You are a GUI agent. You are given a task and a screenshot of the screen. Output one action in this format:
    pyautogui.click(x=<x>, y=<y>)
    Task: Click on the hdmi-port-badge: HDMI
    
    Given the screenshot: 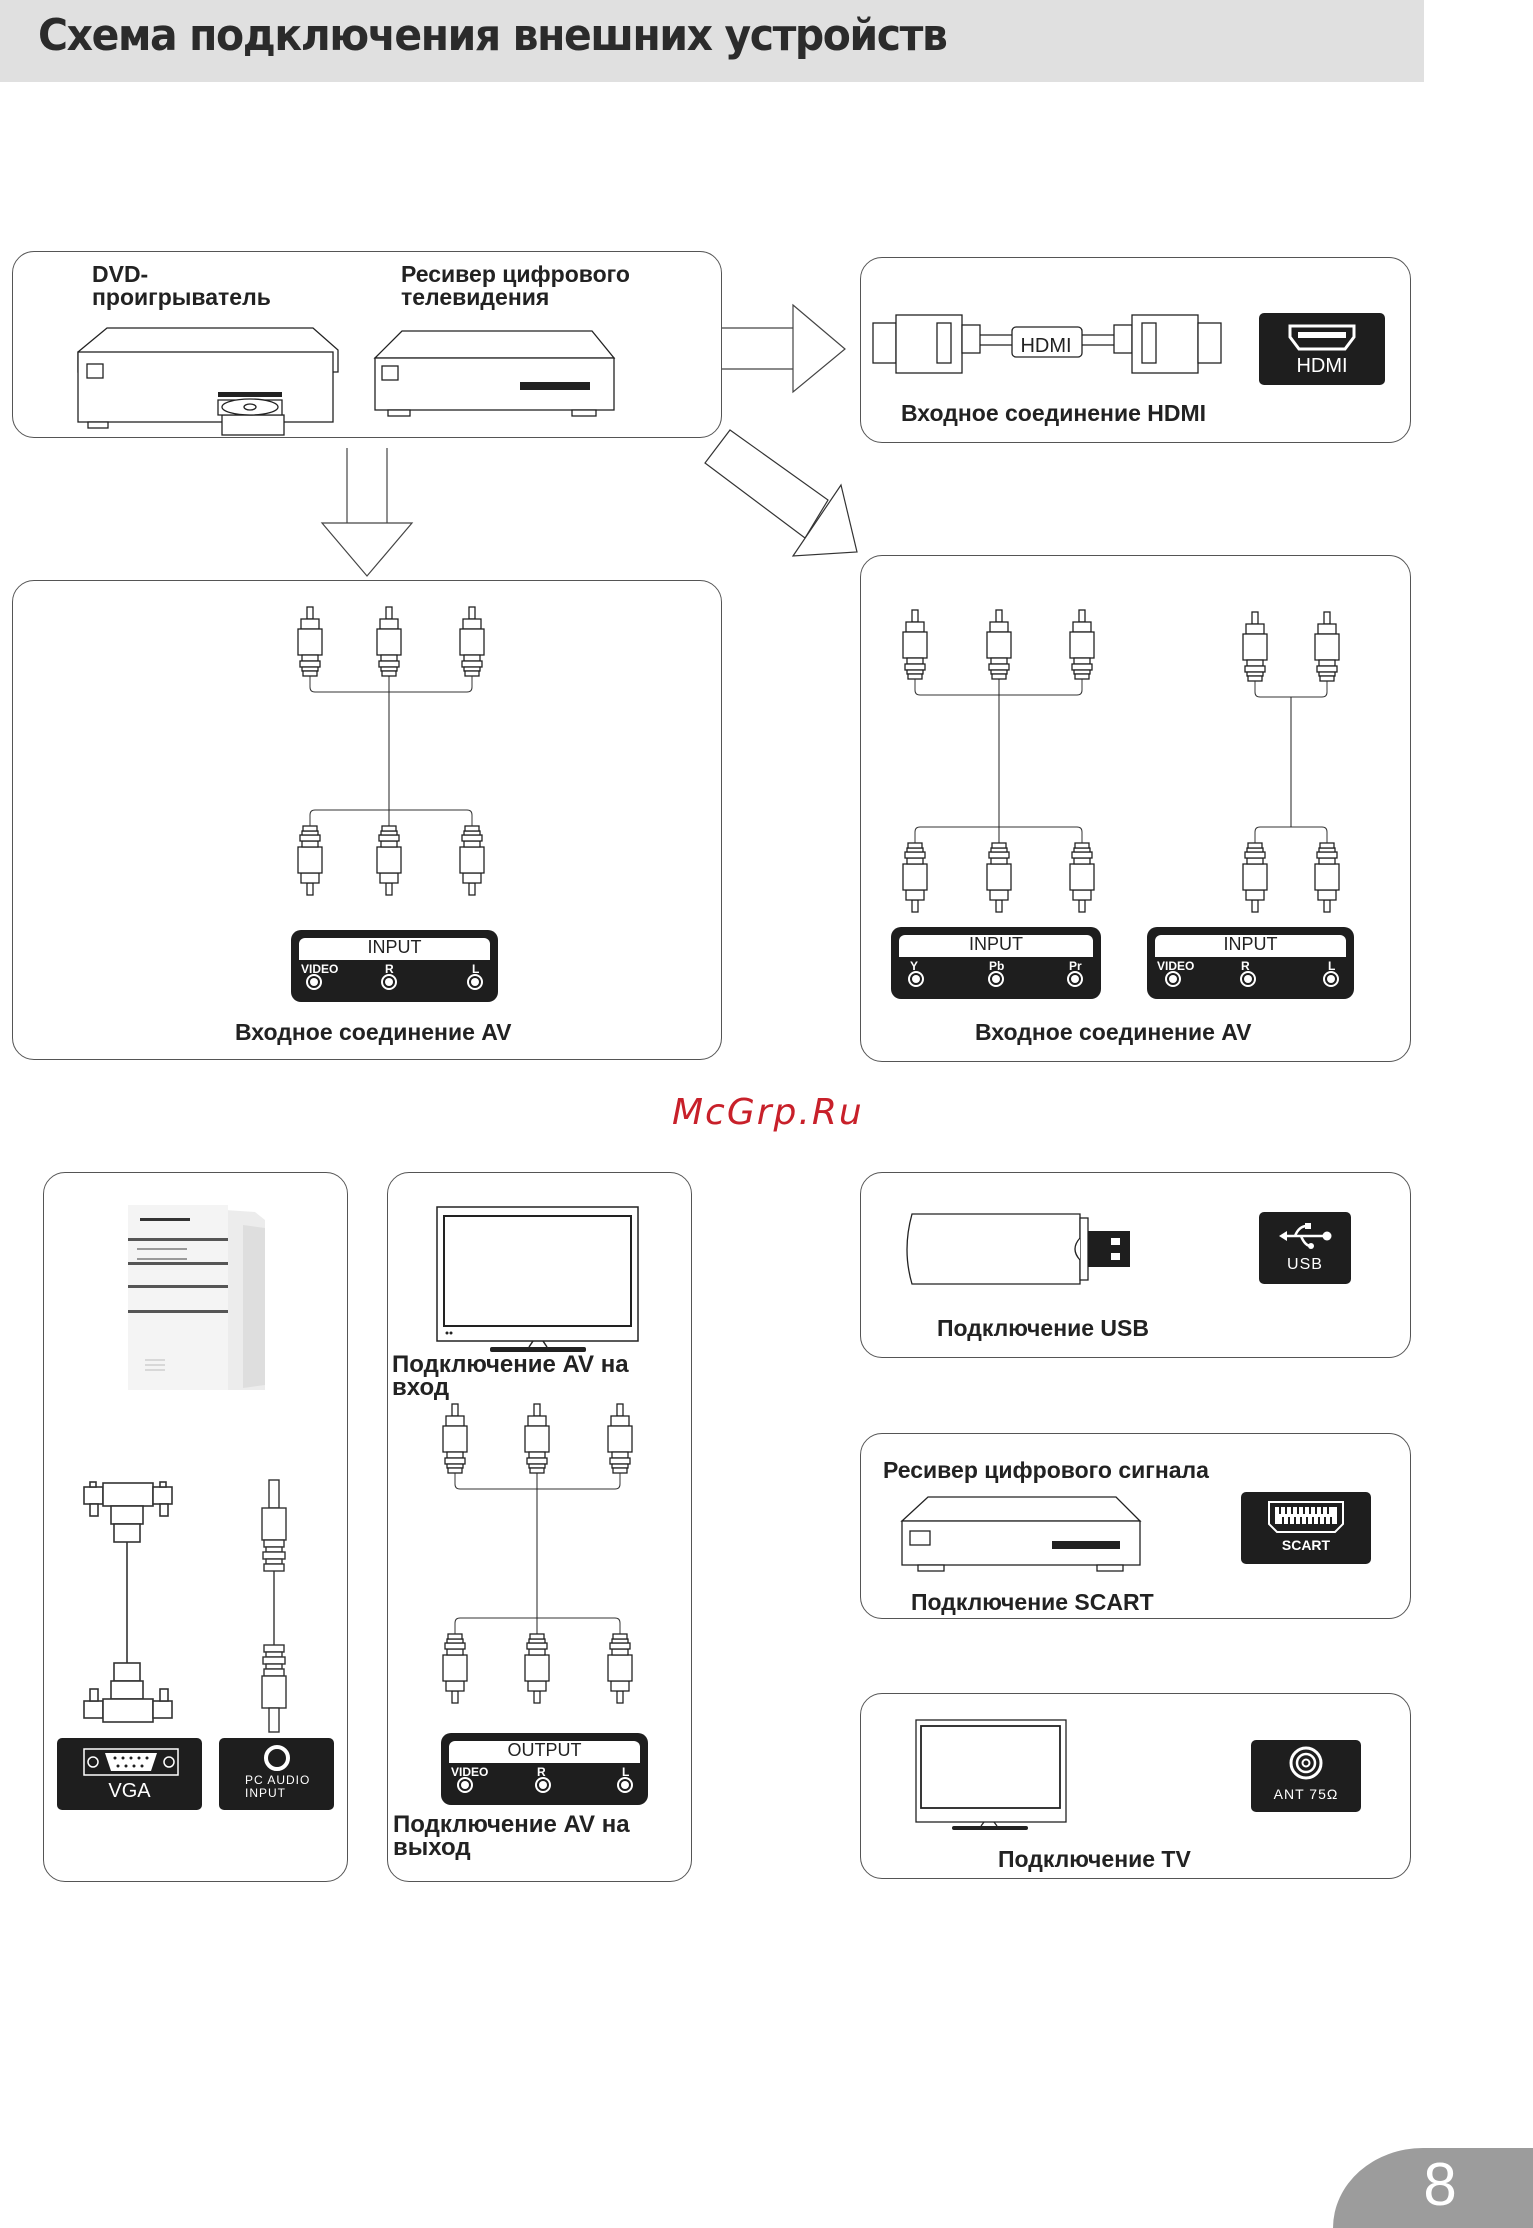 What is the action you would take?
    pyautogui.click(x=1322, y=349)
    